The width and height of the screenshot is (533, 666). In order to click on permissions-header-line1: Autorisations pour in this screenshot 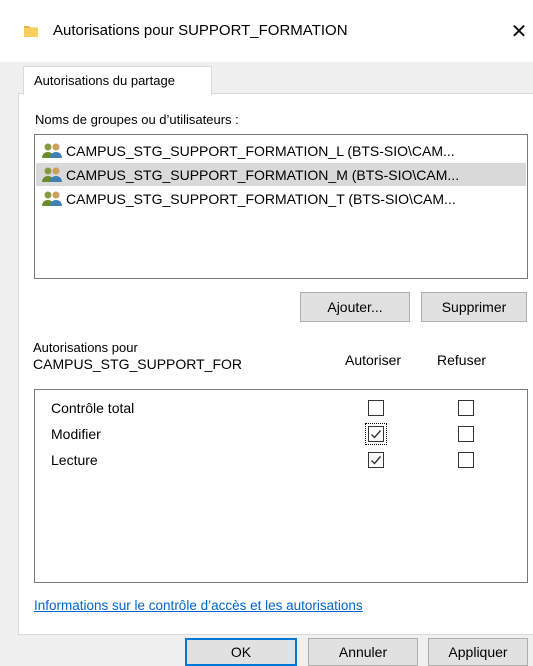, I will do `click(85, 347)`.